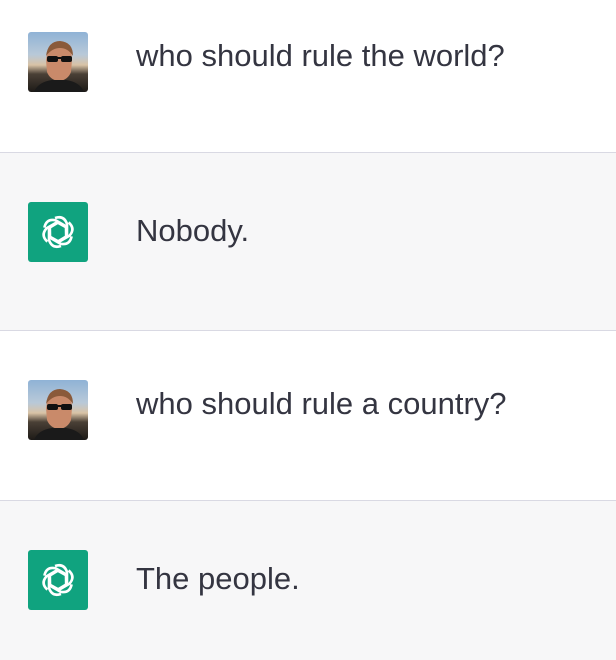 The height and width of the screenshot is (660, 616). Describe the element at coordinates (321, 403) in the screenshot. I see `message-text: who should rule a country?` at that location.